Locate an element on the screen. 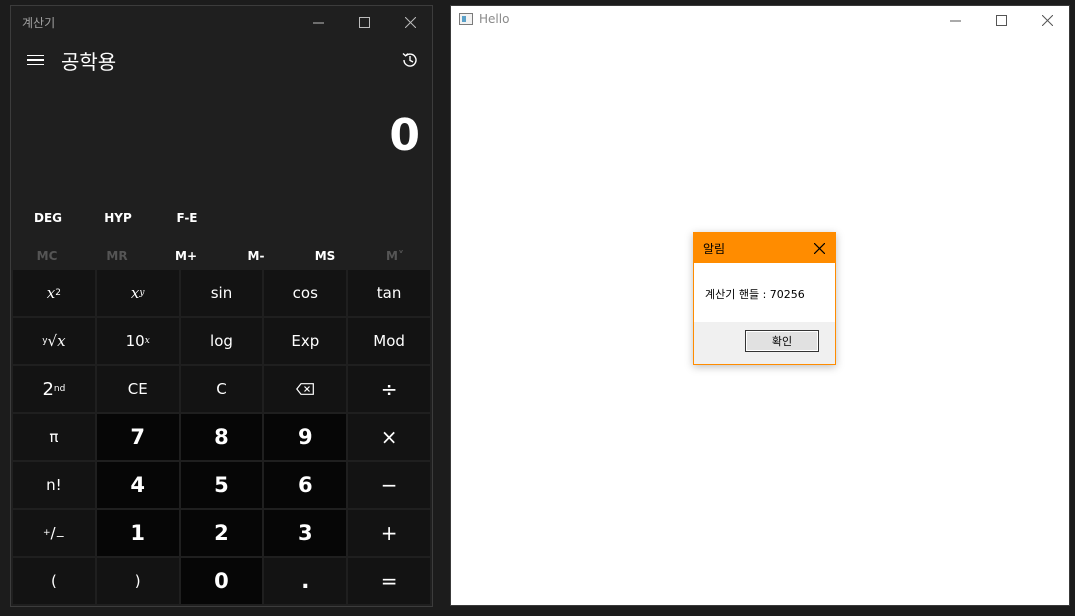  plus-button: + is located at coordinates (389, 533).